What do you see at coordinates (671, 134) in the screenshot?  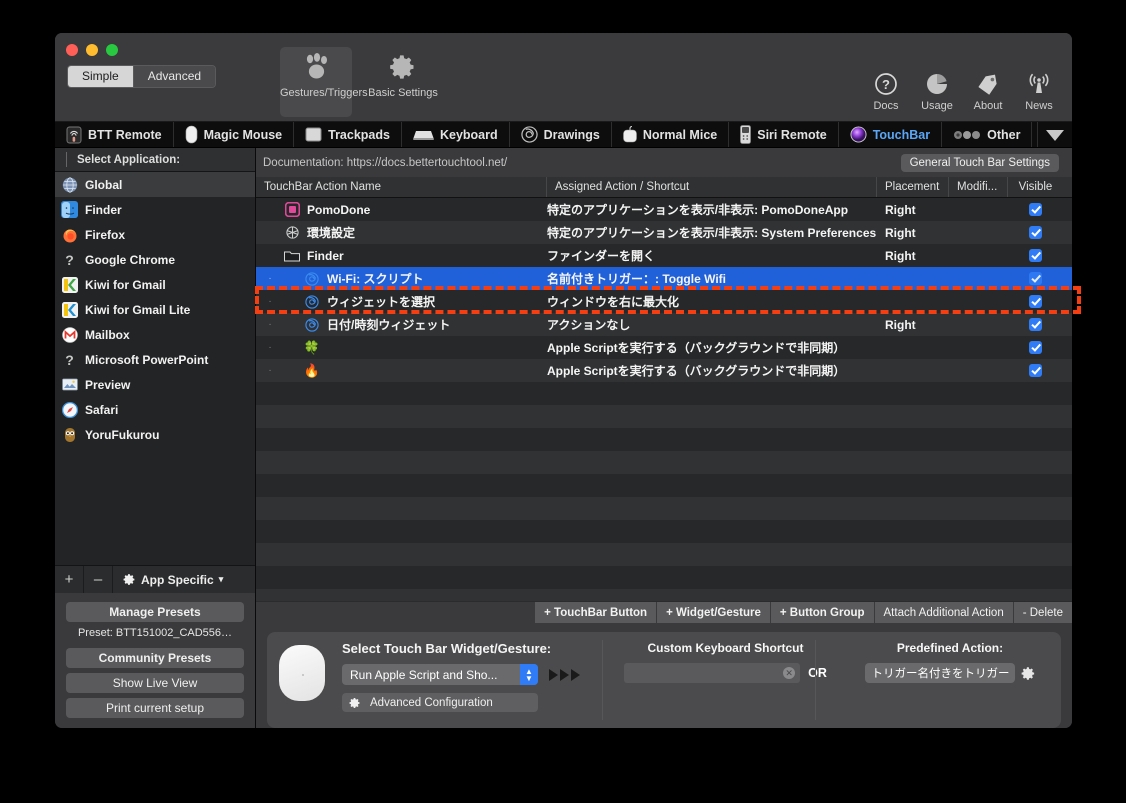 I see `tab-normal-mice: Normal Mice` at bounding box center [671, 134].